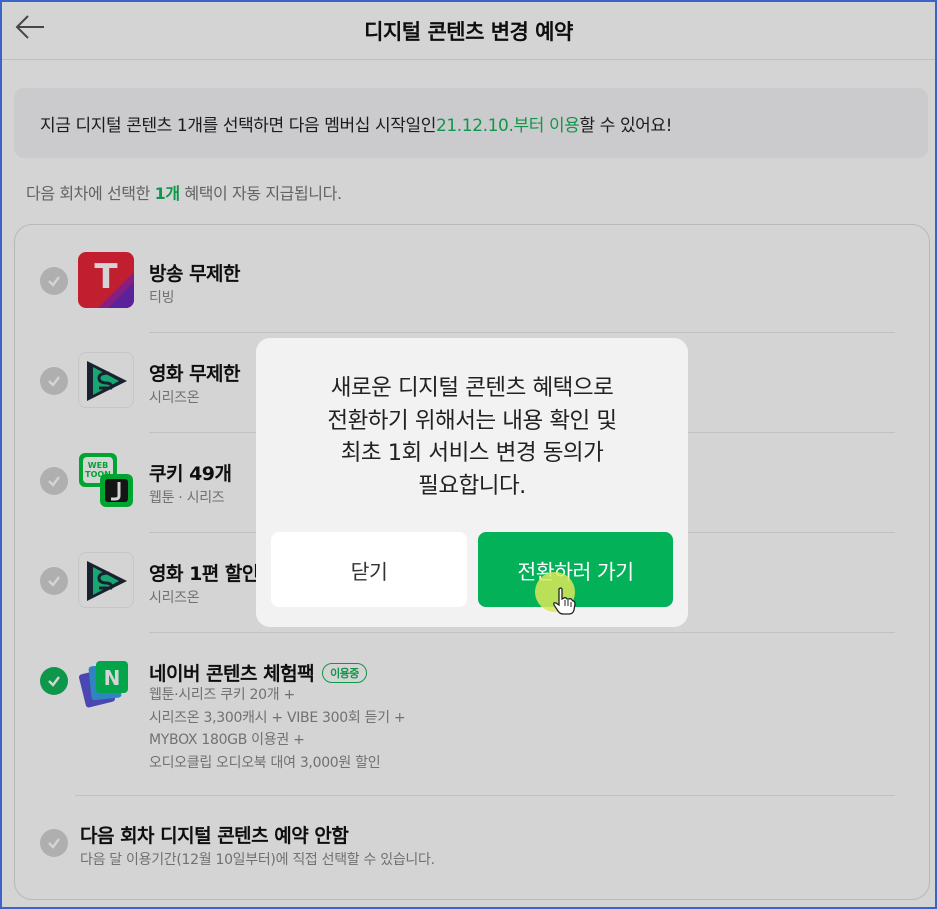  I want to click on close-button: 닫기, so click(369, 569).